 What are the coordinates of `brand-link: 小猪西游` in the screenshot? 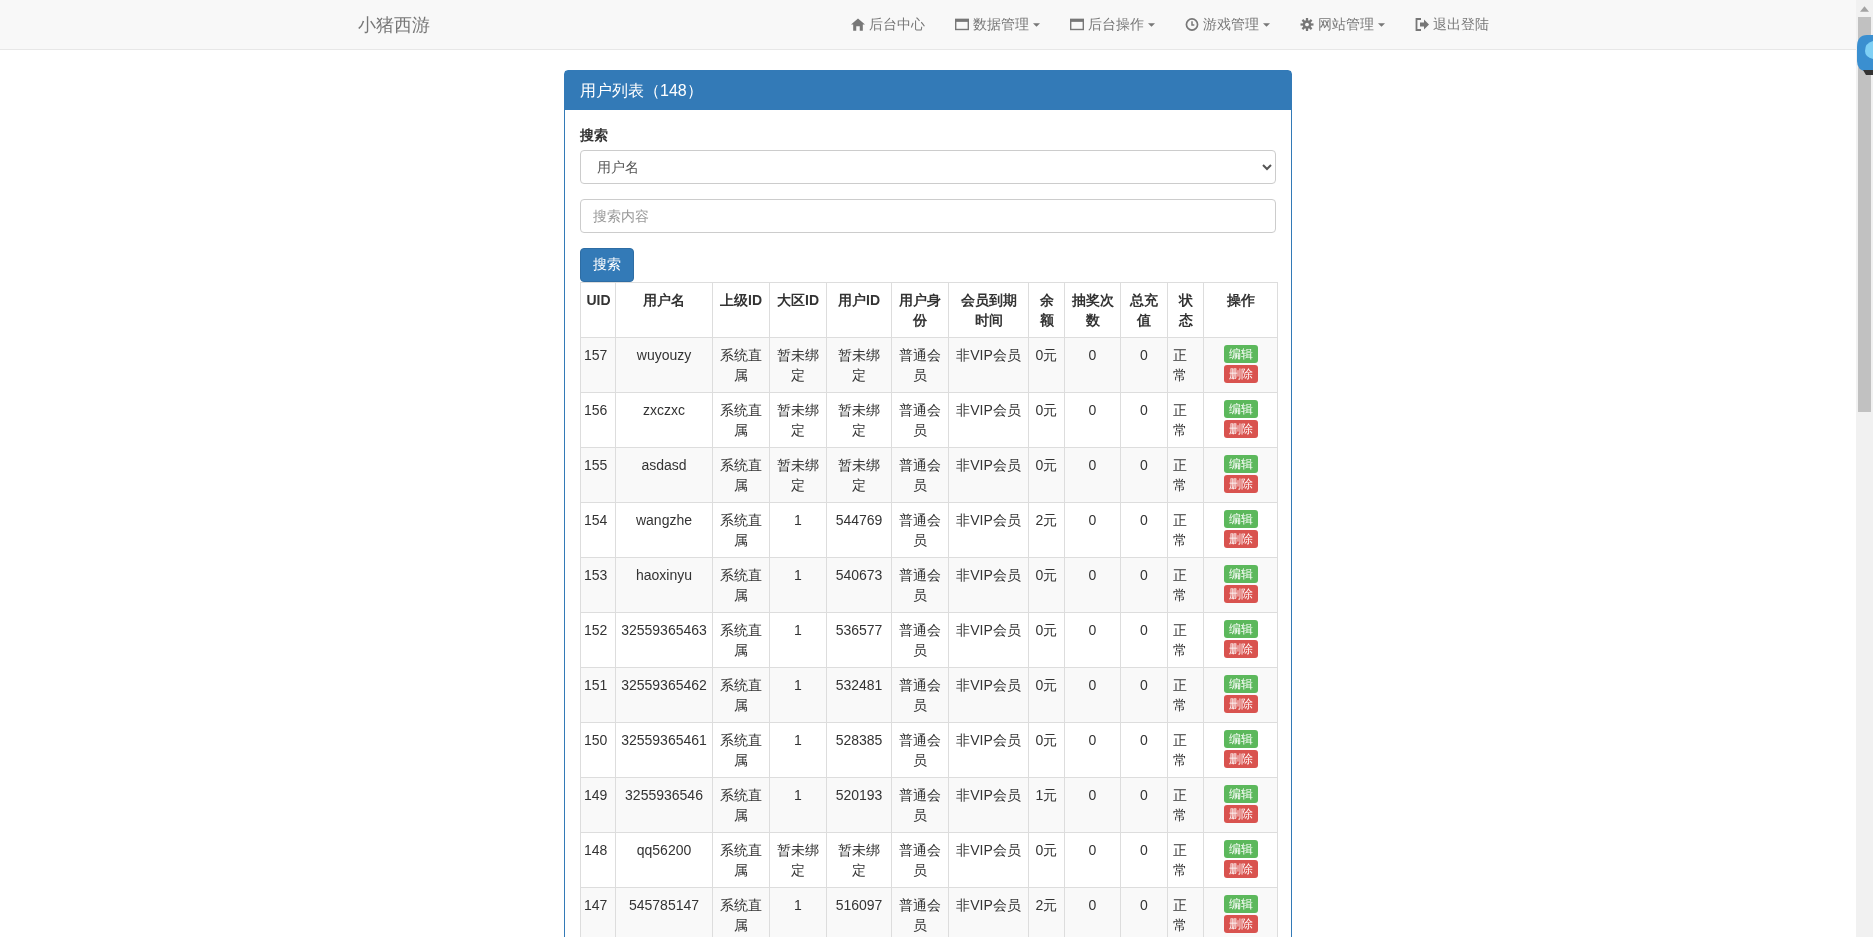 It's located at (394, 24).